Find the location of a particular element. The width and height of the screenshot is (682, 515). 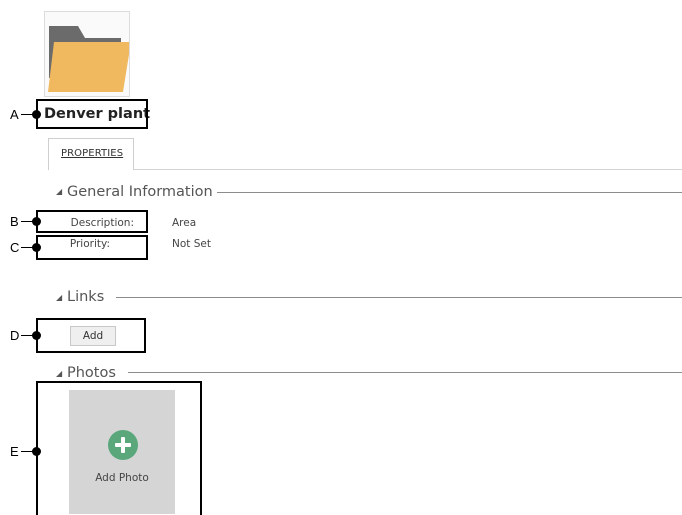

callout-letter-b: B is located at coordinates (14, 221).